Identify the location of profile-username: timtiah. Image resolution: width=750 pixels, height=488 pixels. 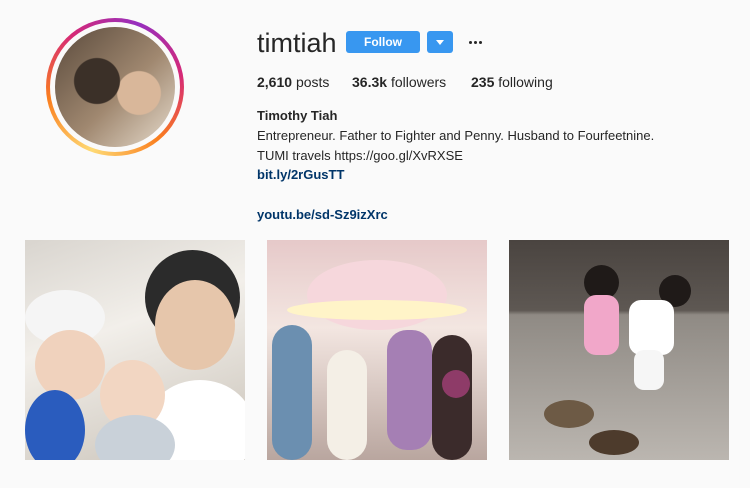
(297, 43).